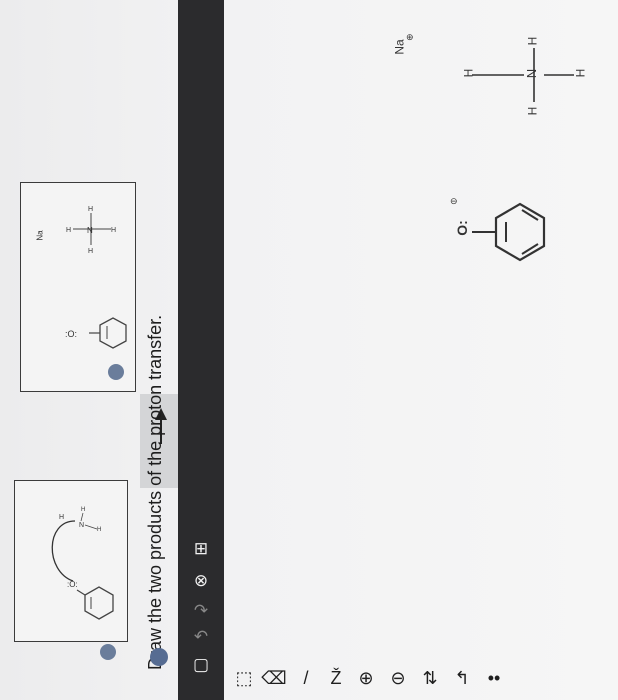  I want to click on products-structure: :O: N H H H H, so click(96, 277).